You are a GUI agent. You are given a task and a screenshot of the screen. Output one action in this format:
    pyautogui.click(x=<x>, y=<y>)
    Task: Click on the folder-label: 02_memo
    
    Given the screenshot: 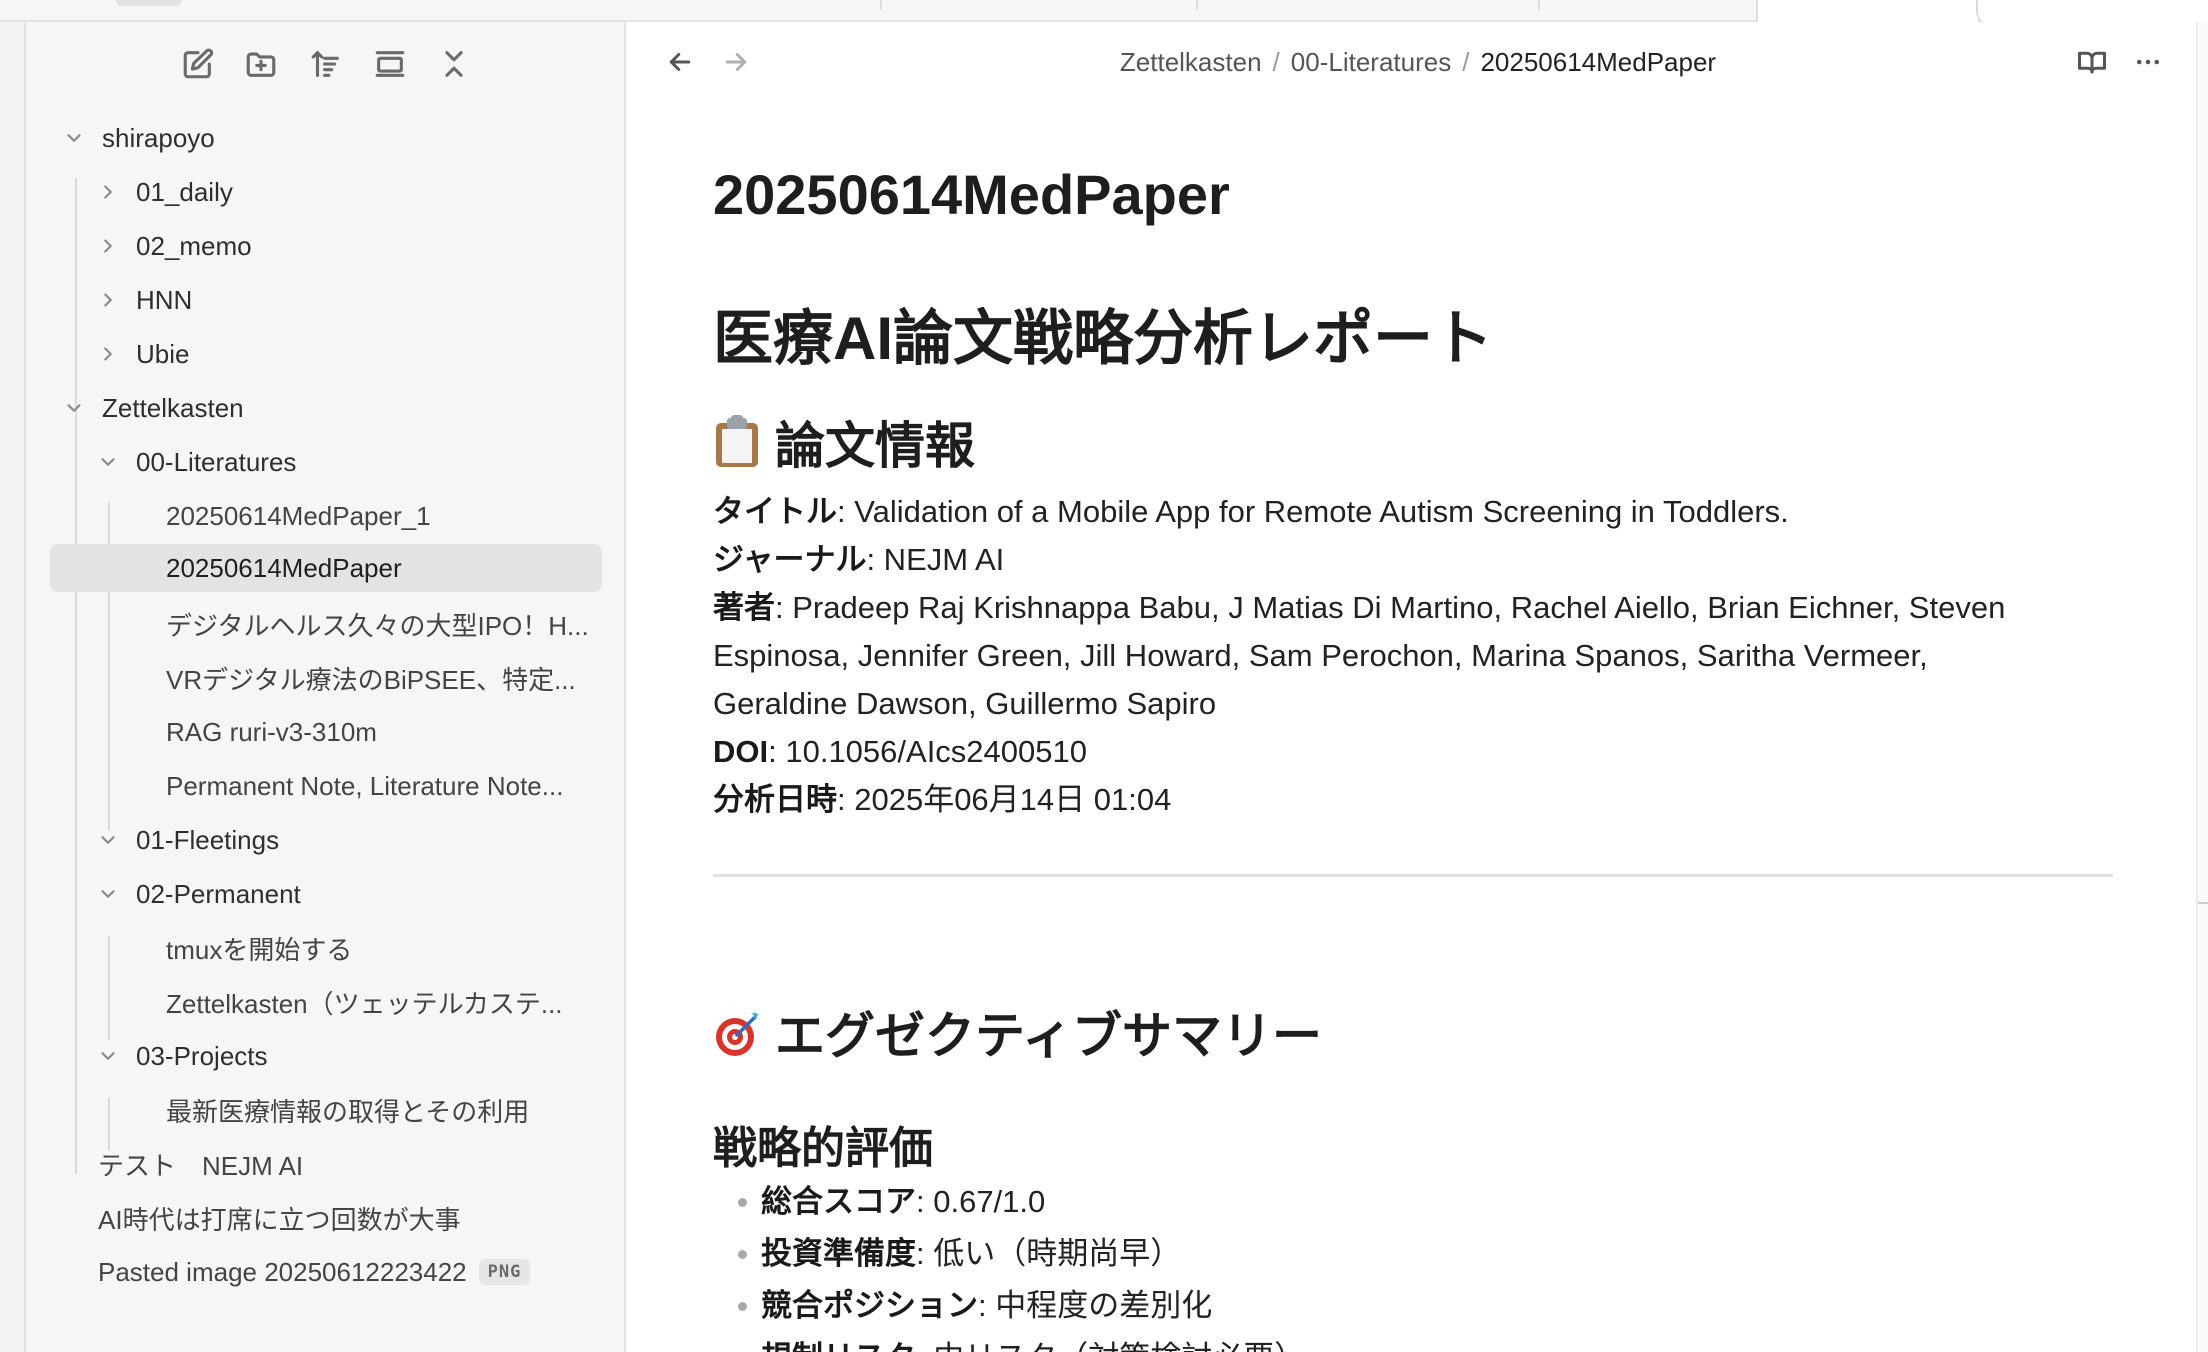 What is the action you would take?
    pyautogui.click(x=194, y=245)
    